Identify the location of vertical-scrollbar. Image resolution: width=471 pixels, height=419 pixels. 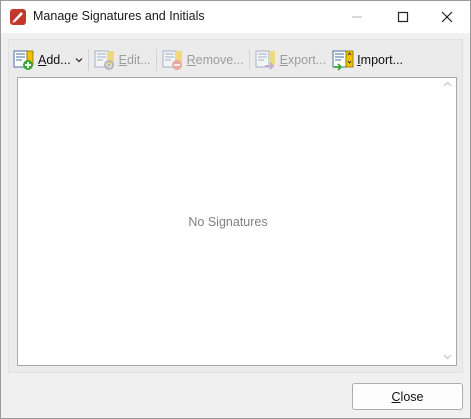
(447, 221).